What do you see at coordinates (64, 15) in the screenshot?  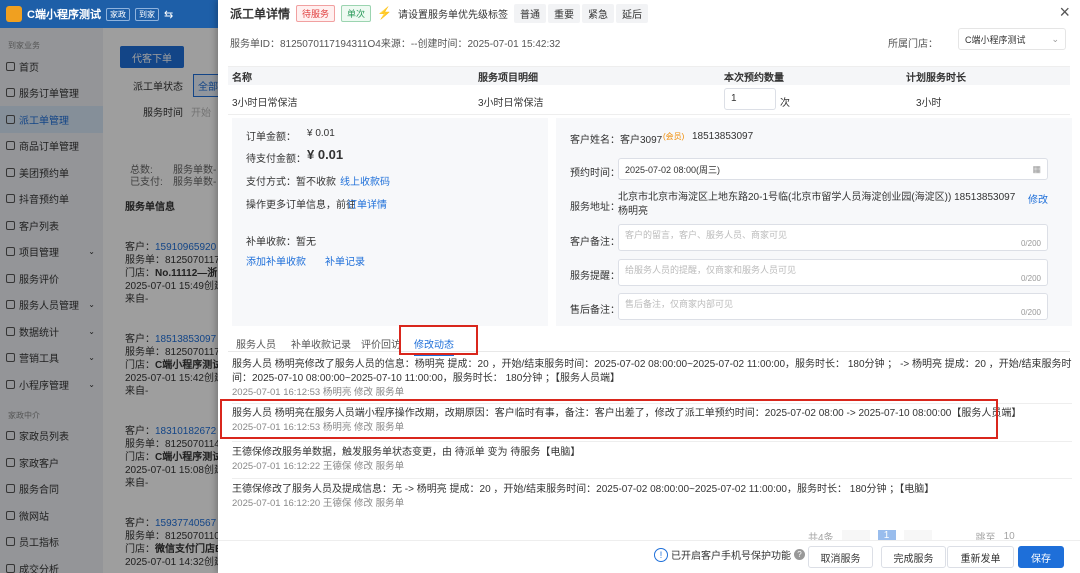 I see `app-title: C端小程序测试` at bounding box center [64, 15].